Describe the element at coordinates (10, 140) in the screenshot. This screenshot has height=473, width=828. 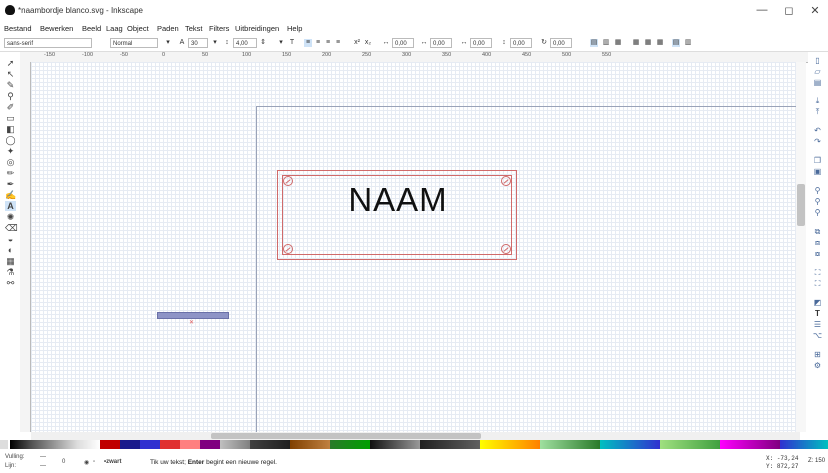
I see `ellipse-tool-icon: ◯` at that location.